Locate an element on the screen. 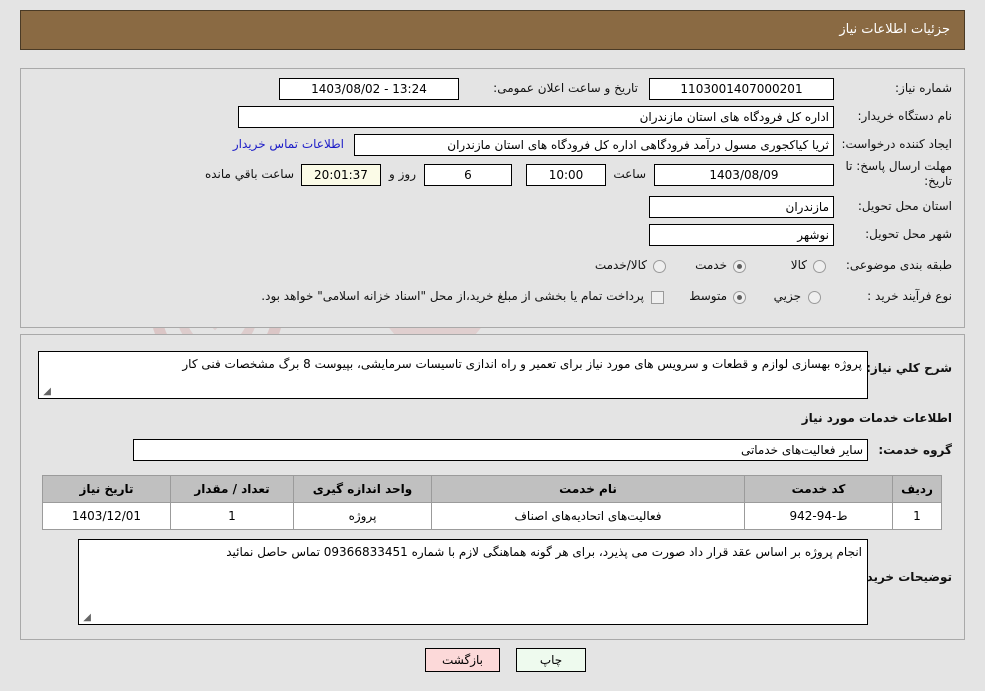 This screenshot has width=985, height=691. public-announce-value: 13:24 - 1403/08/02 is located at coordinates (369, 89).